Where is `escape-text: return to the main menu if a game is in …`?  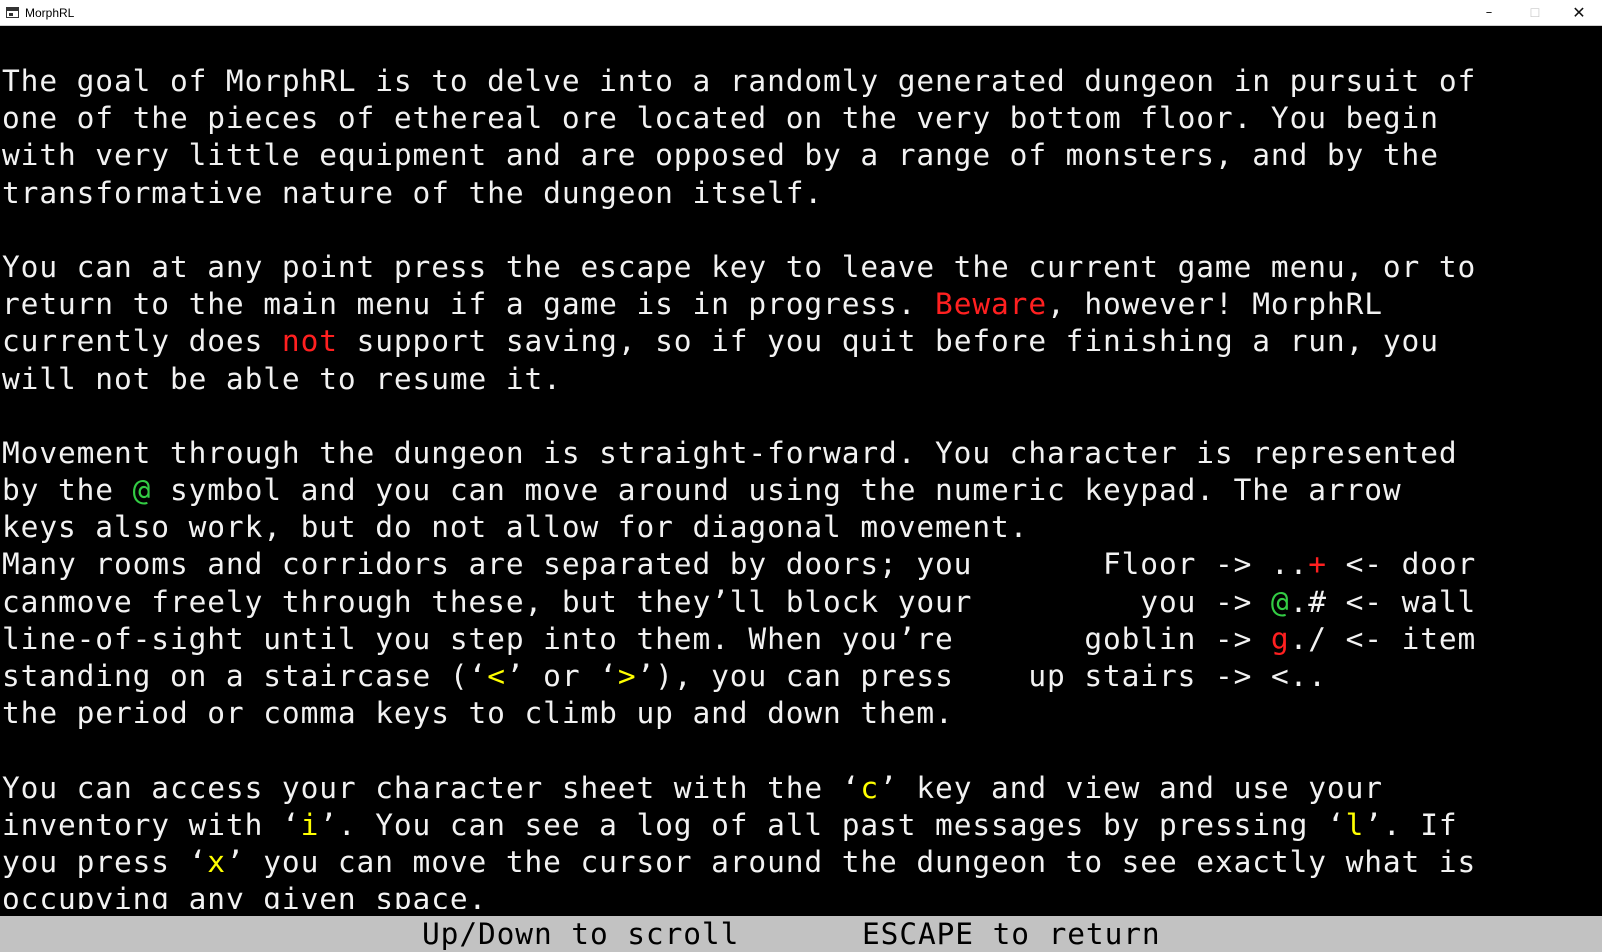
escape-text: return to the main menu if a game is in … is located at coordinates (469, 304).